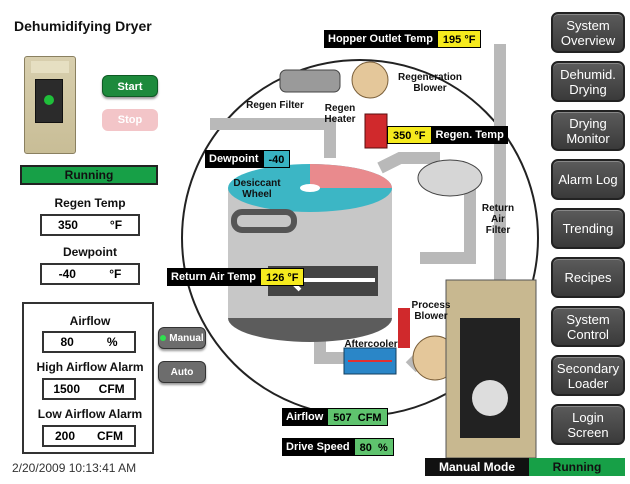  I want to click on run-state: Running, so click(577, 467).